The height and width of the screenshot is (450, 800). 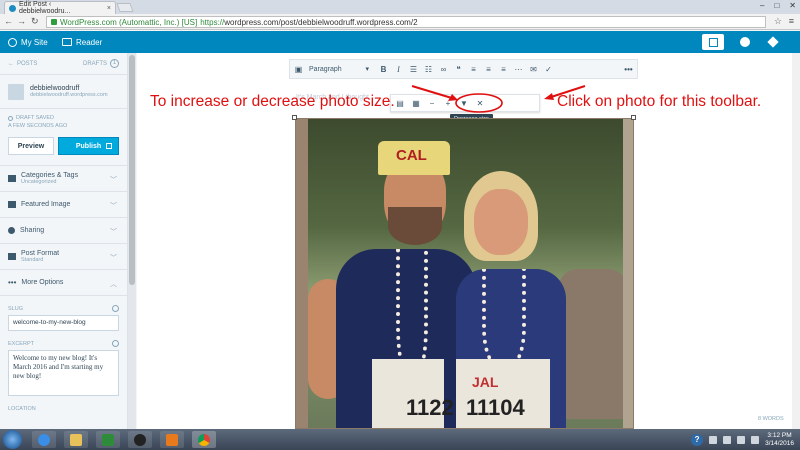 I want to click on taskbar-outlook, so click(x=172, y=439).